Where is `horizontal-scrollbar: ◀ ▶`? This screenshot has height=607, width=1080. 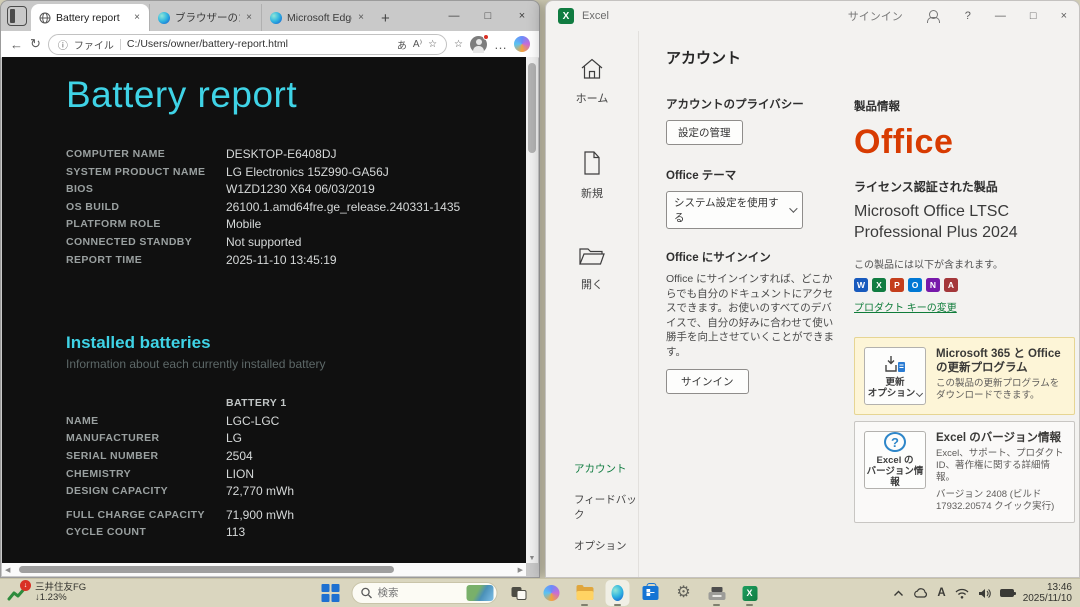 horizontal-scrollbar: ◀ ▶ is located at coordinates (264, 569).